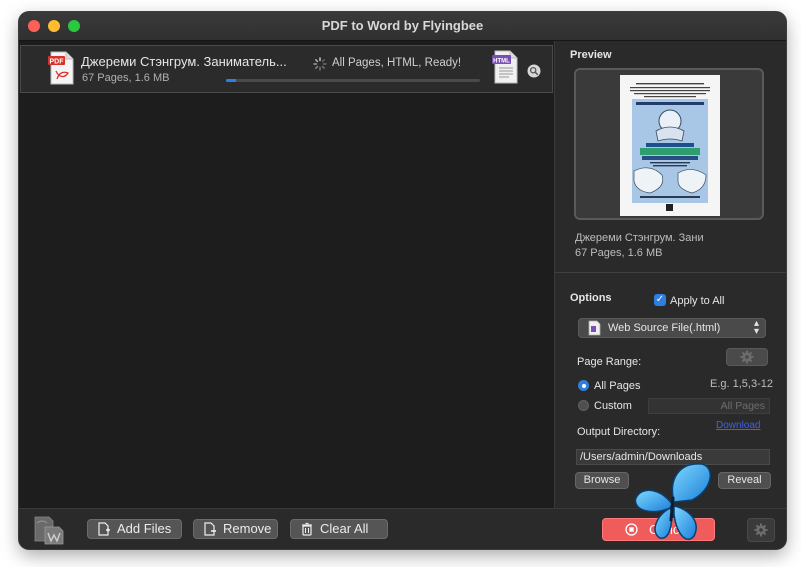  I want to click on html-file-icon: HTML, so click(505, 67).